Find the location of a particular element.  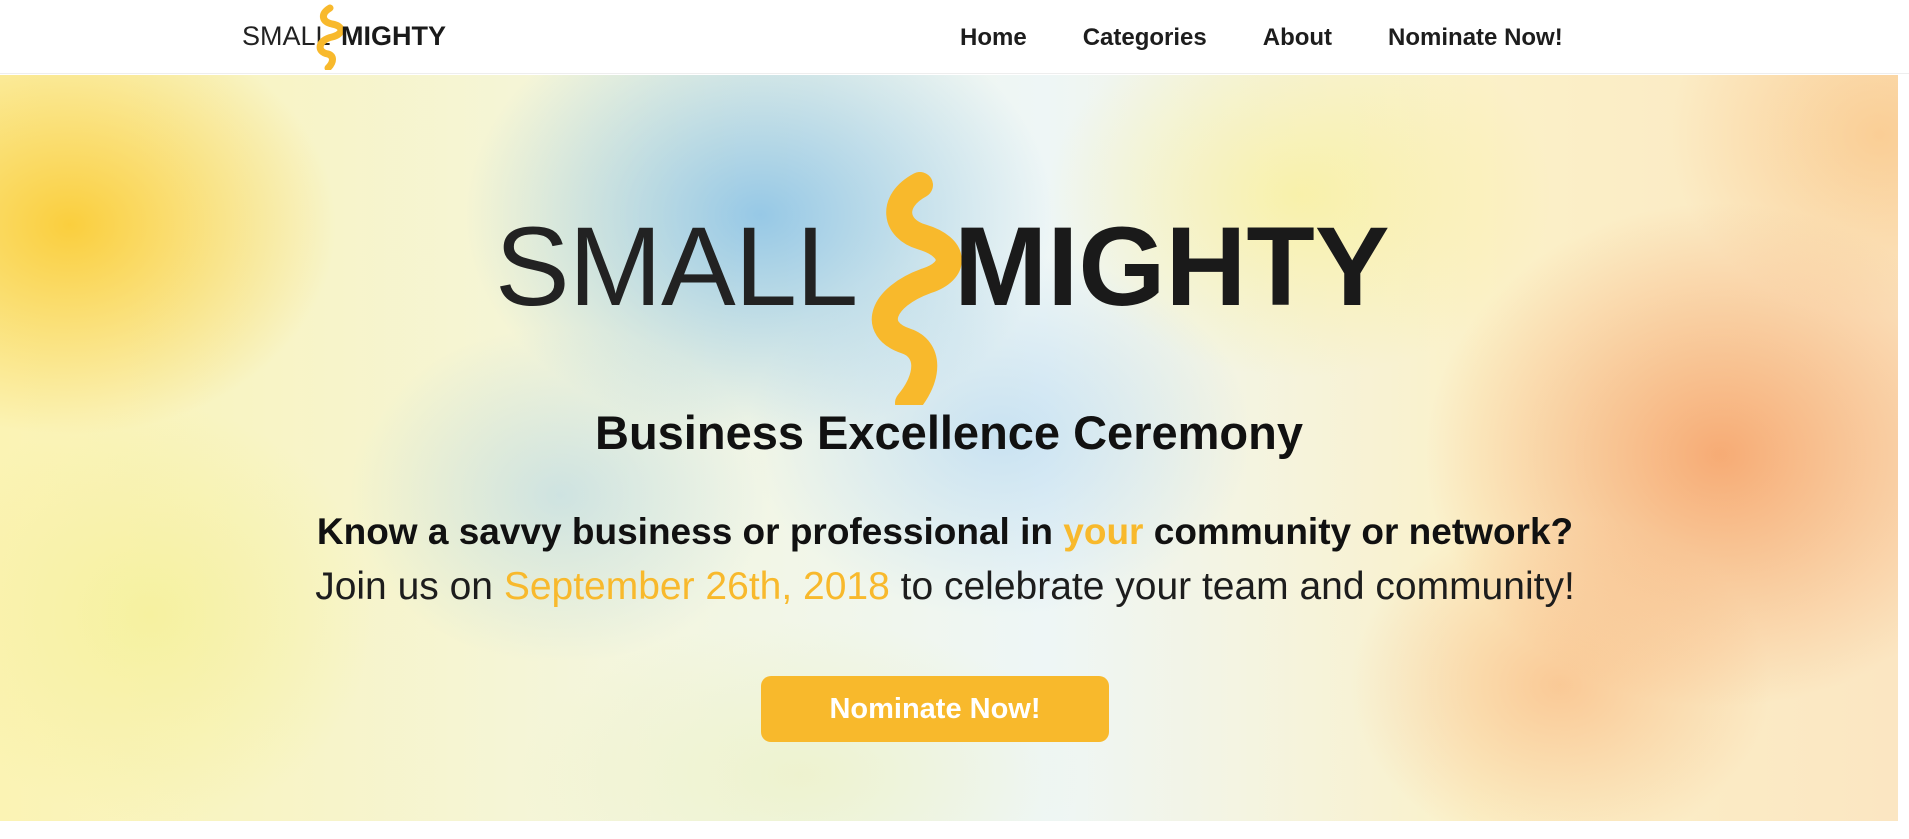

nominate-now-button: Nominate Now! is located at coordinates (935, 709).